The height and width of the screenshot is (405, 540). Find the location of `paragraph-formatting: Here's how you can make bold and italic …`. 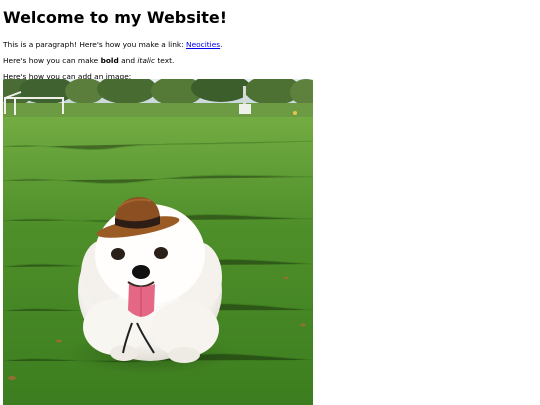

paragraph-formatting: Here's how you can make bold and italic … is located at coordinates (270, 60).